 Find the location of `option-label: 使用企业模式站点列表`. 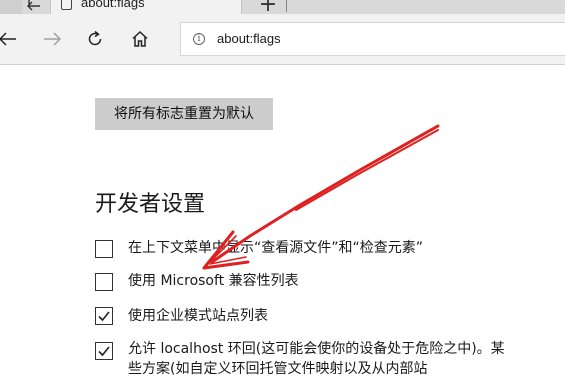

option-label: 使用企业模式站点列表 is located at coordinates (198, 316).